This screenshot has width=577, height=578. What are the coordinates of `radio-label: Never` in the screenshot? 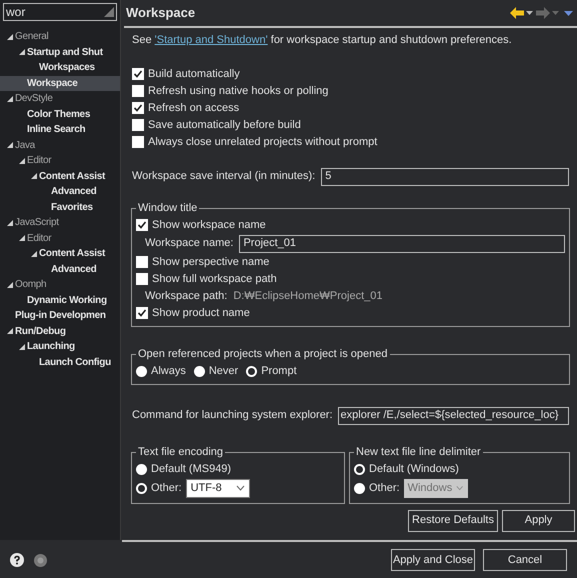 It's located at (223, 371).